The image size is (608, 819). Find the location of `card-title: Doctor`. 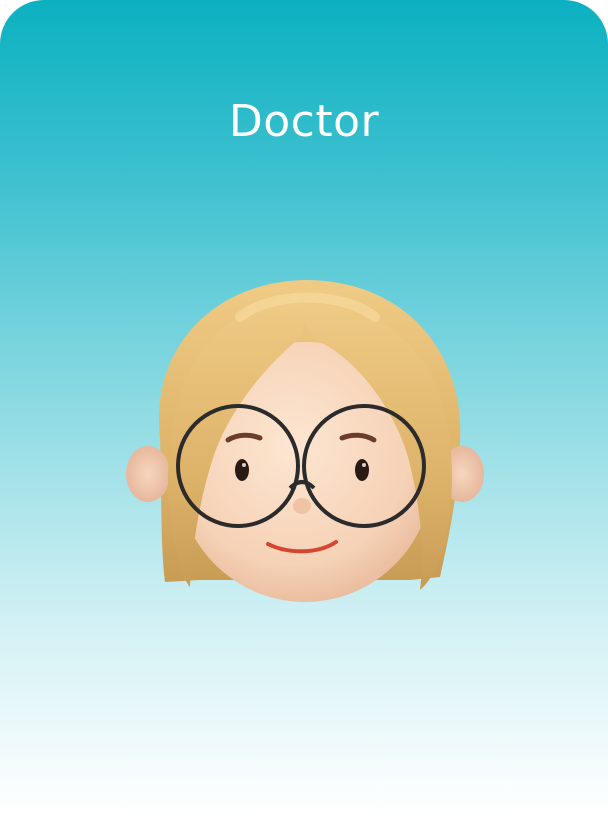

card-title: Doctor is located at coordinates (304, 121).